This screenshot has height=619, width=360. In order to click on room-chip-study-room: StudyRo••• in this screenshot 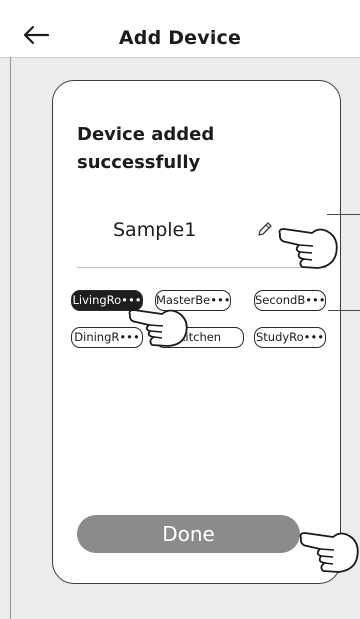, I will do `click(290, 337)`.